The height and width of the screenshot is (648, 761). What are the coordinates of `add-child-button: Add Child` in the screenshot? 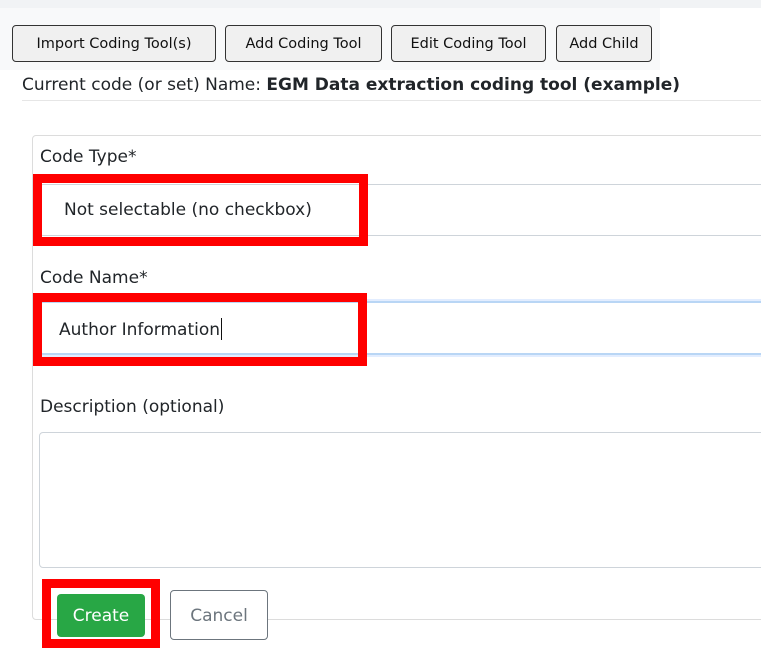 It's located at (604, 43).